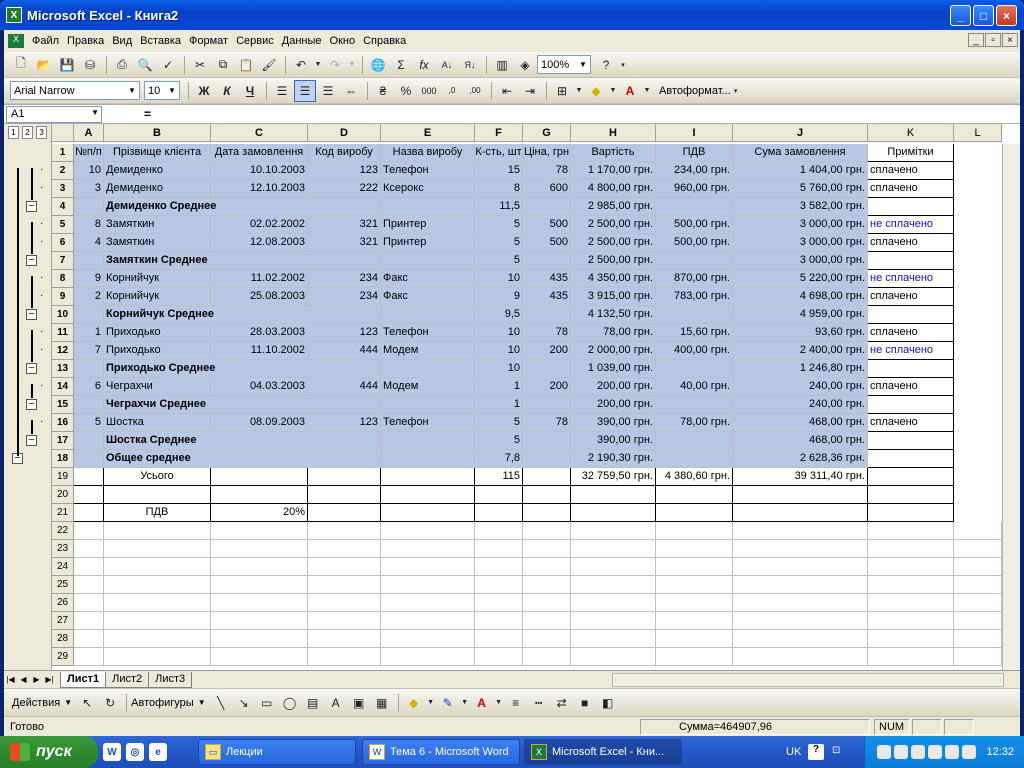 This screenshot has width=1024, height=768. What do you see at coordinates (157, 297) in the screenshot?
I see `cell: Корнийчук` at bounding box center [157, 297].